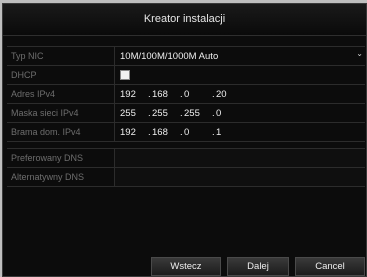  What do you see at coordinates (134, 113) in the screenshot?
I see `mask-octet-1: 255` at bounding box center [134, 113].